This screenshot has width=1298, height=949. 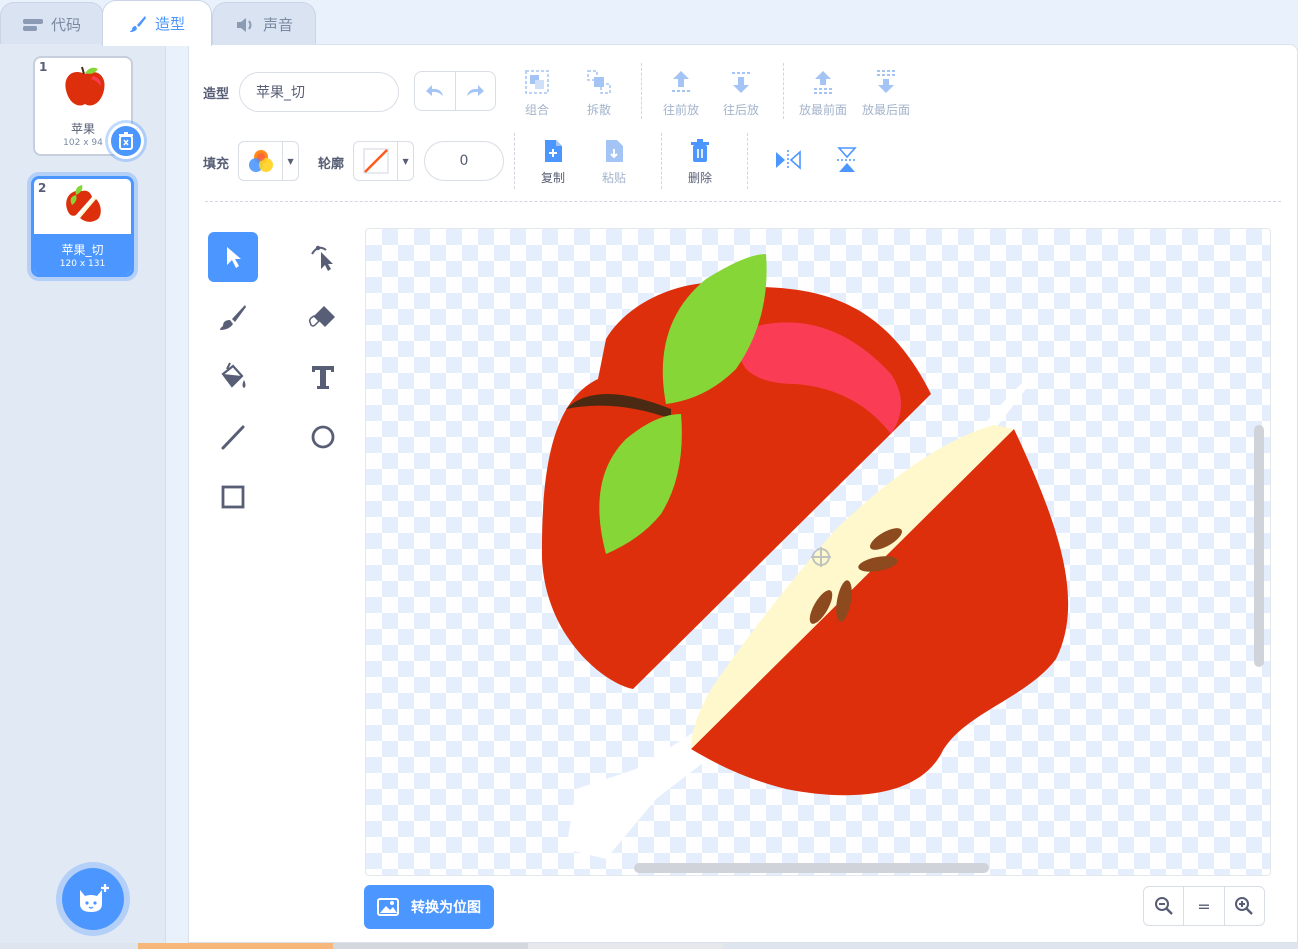 I want to click on paste-label: 粘贴, so click(x=614, y=178).